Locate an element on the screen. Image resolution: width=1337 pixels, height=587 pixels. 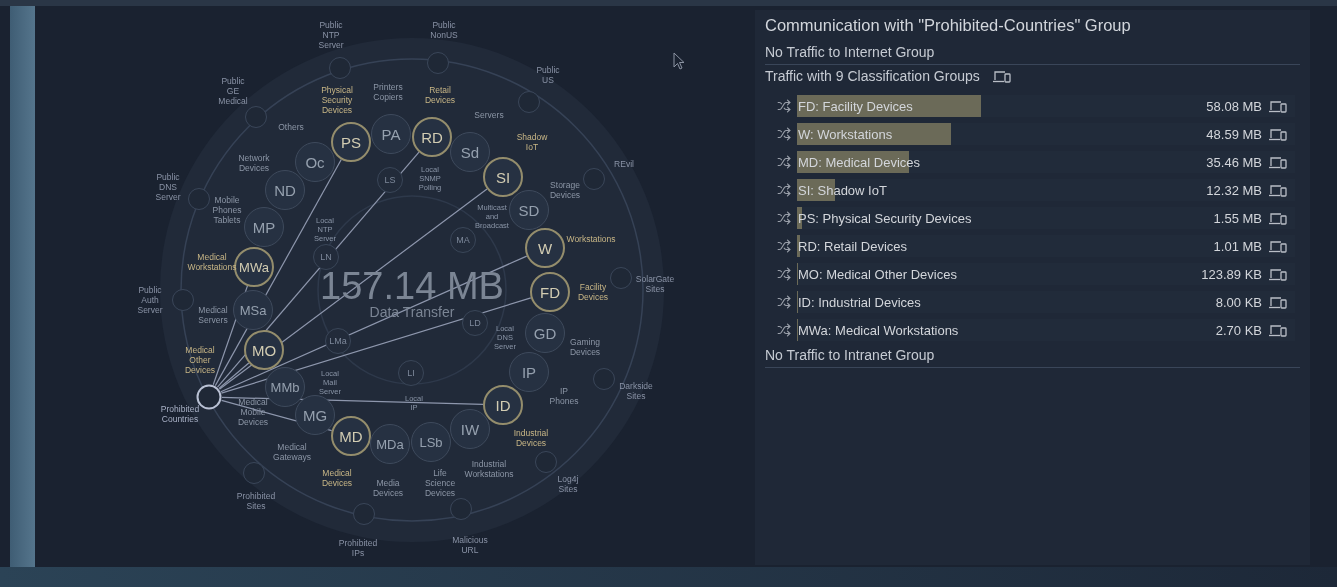
node-label: Malicious URL is located at coordinates (470, 545).